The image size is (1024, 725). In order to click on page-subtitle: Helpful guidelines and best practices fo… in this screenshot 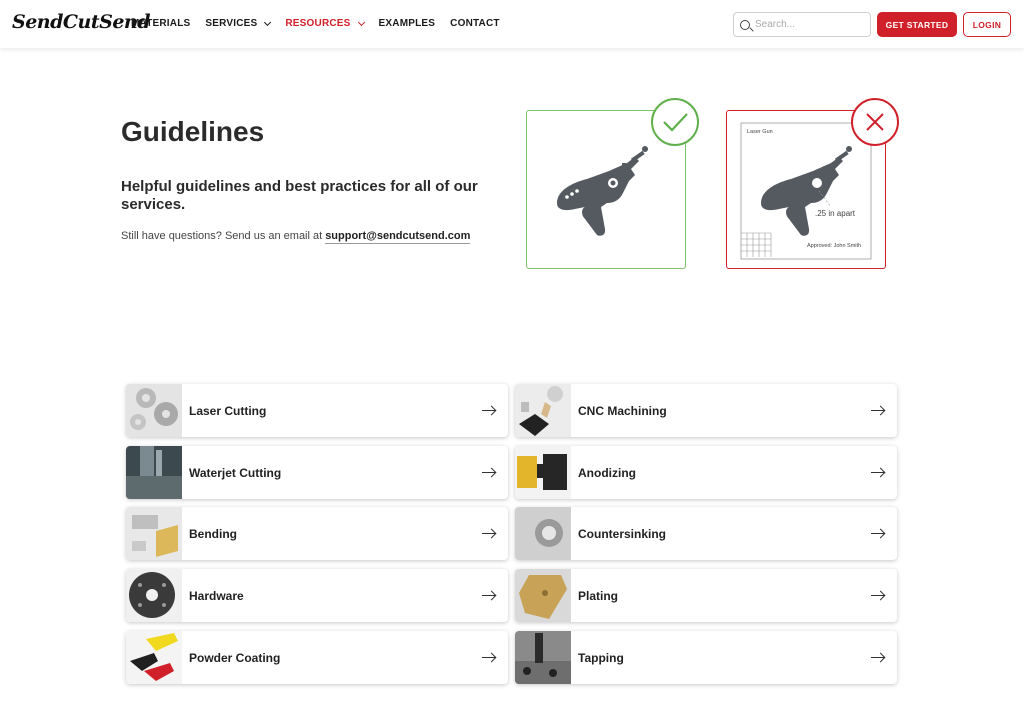, I will do `click(299, 195)`.